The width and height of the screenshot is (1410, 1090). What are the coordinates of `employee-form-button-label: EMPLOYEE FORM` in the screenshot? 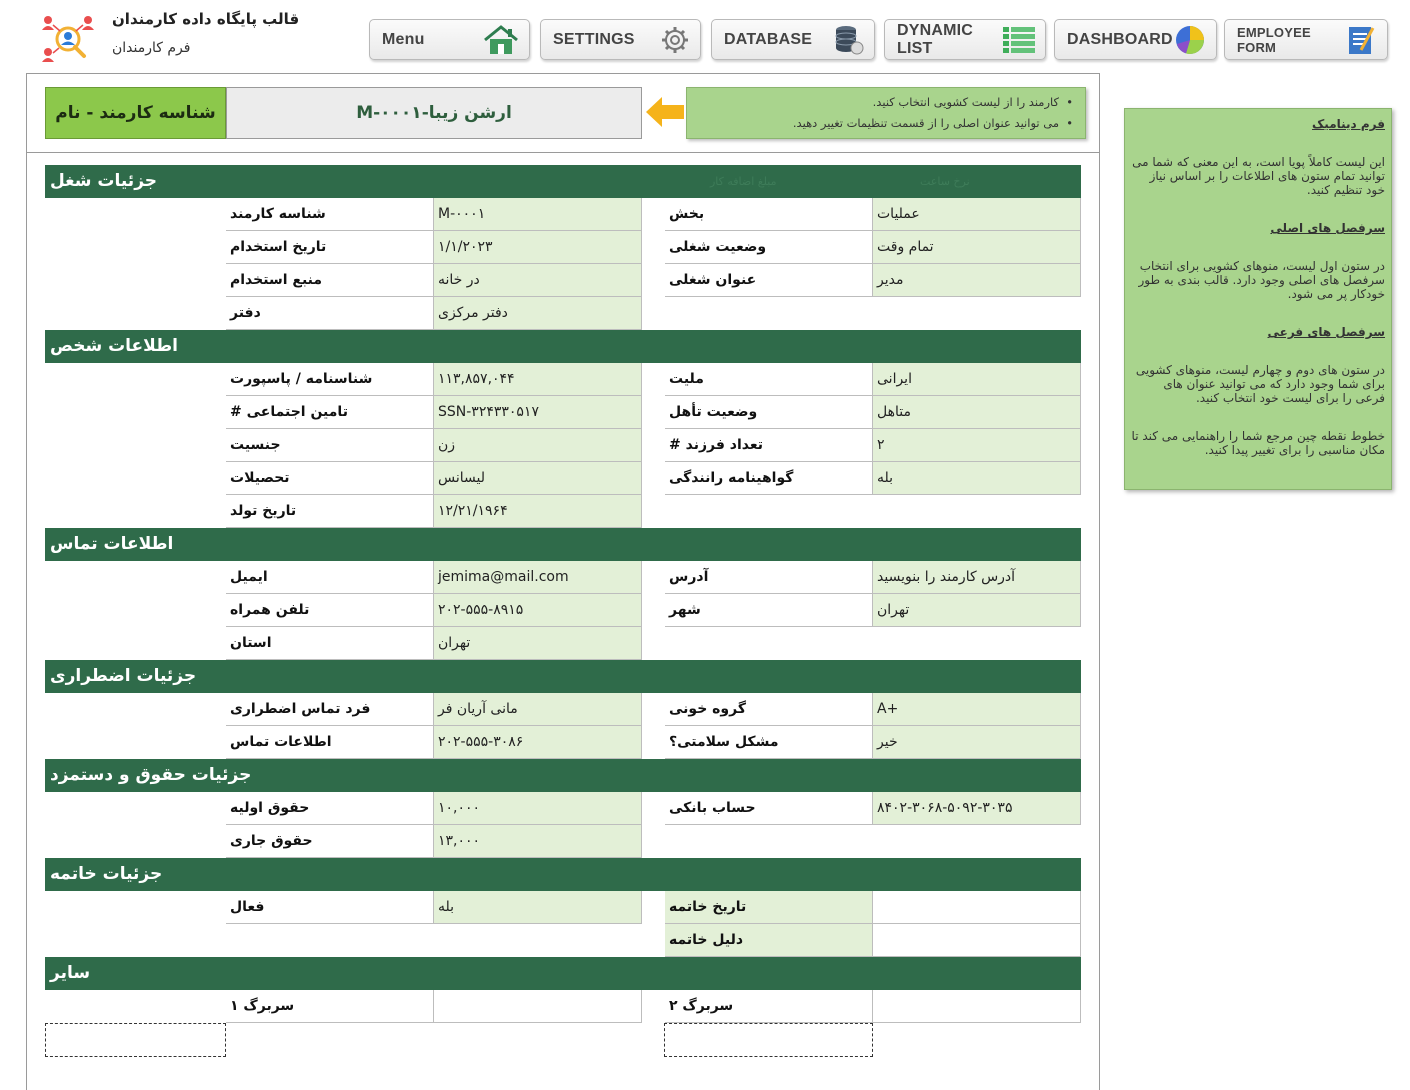 It's located at (1274, 39).